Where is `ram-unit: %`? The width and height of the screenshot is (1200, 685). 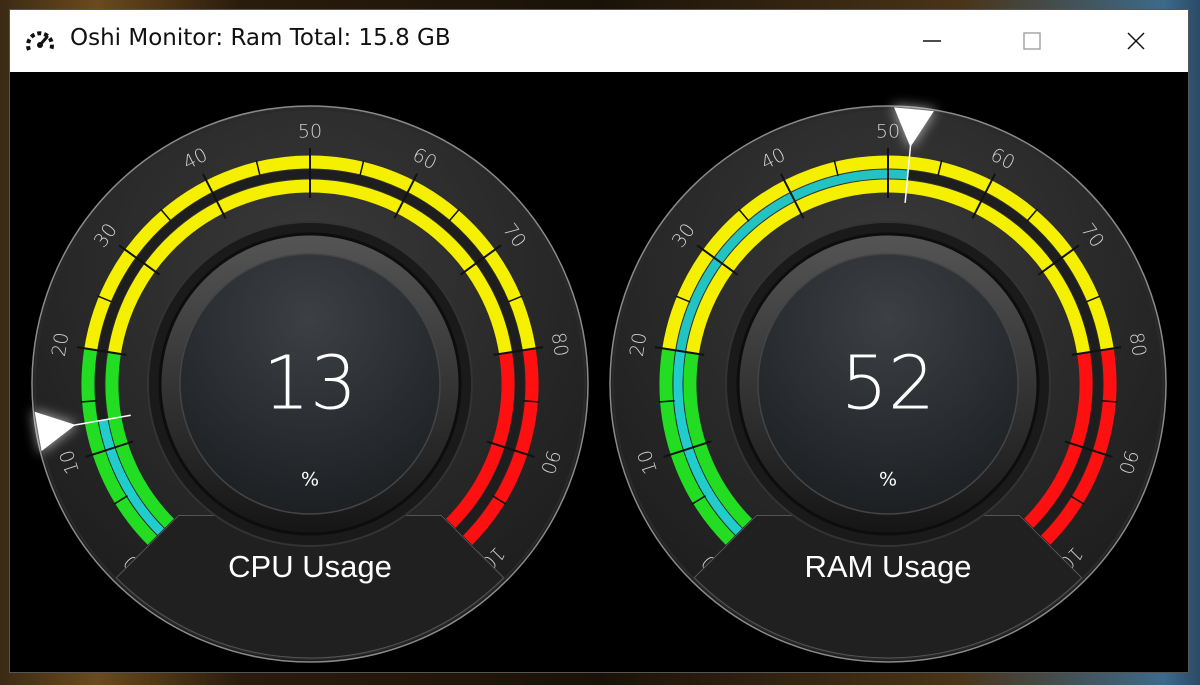 ram-unit: % is located at coordinates (888, 480).